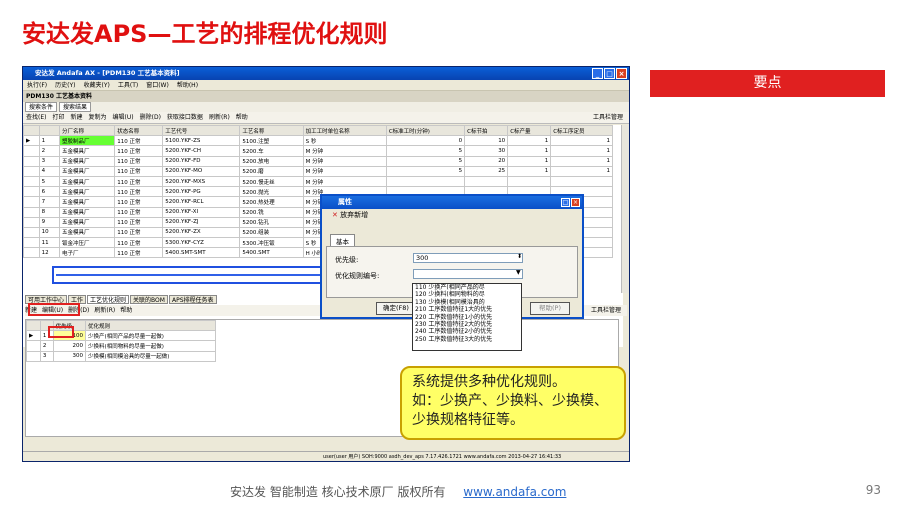 Image resolution: width=907 pixels, height=509 pixels. I want to click on table-cell: 3, so click(49, 161).